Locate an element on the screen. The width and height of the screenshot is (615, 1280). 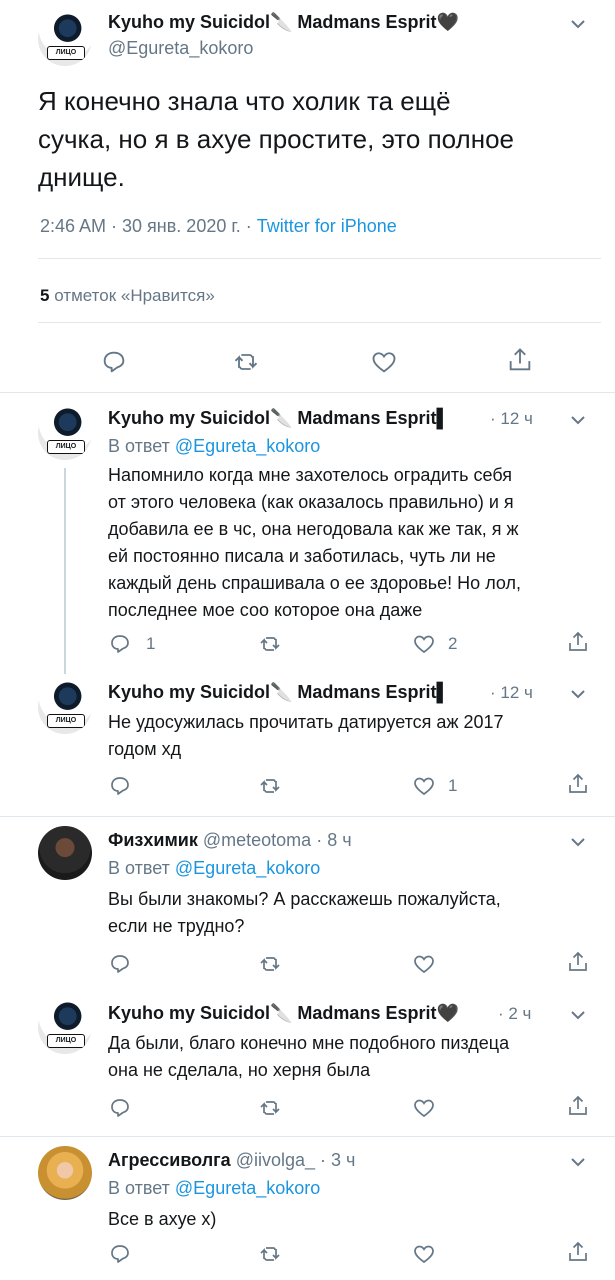
tweet-age: · 8 ч is located at coordinates (334, 840).